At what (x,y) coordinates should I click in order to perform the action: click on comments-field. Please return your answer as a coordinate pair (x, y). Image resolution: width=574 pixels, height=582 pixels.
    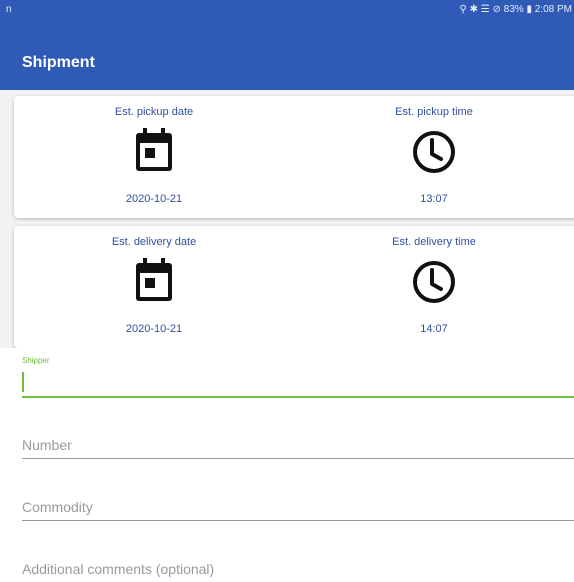
    Looking at the image, I should click on (298, 567).